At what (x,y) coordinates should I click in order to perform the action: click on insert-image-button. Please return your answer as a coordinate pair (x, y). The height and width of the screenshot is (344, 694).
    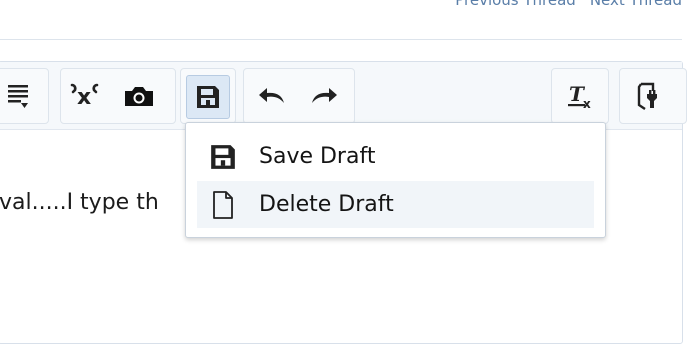
    Looking at the image, I should click on (139, 96).